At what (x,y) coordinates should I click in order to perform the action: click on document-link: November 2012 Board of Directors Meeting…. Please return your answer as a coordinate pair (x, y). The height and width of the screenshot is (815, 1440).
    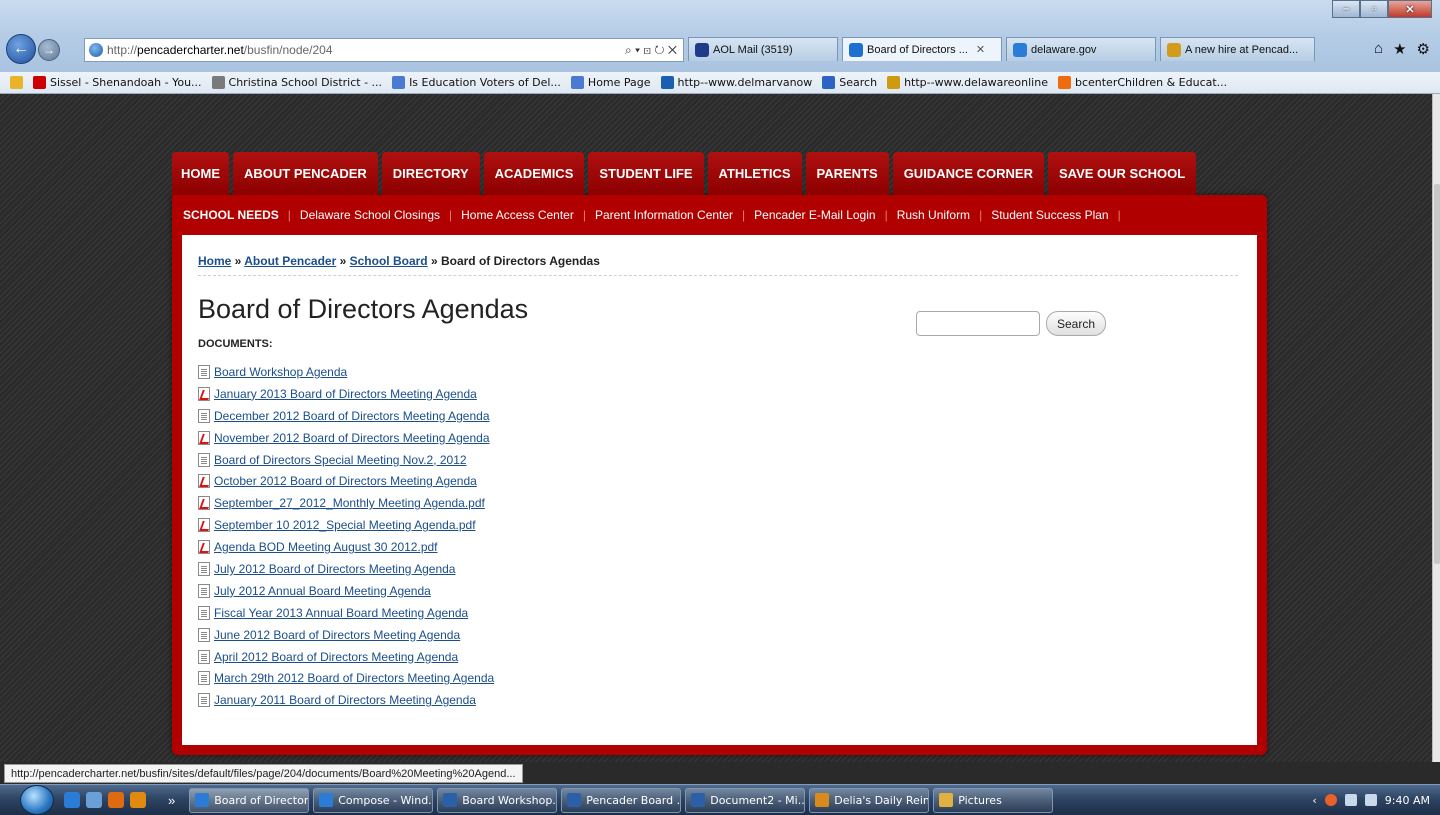
    Looking at the image, I should click on (352, 438).